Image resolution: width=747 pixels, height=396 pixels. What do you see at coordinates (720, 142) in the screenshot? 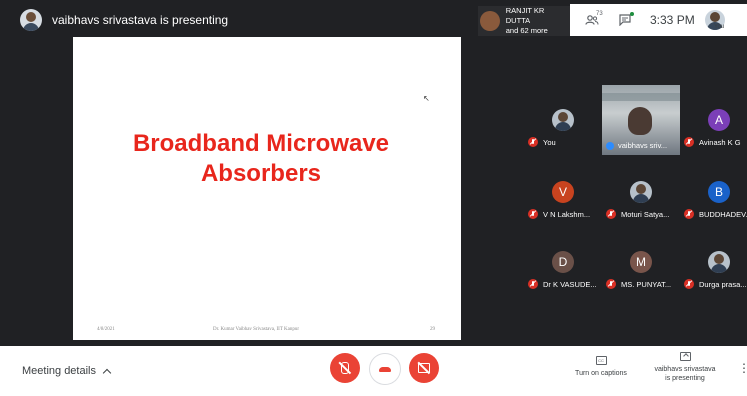
I see `participant-name: Avinash K G` at bounding box center [720, 142].